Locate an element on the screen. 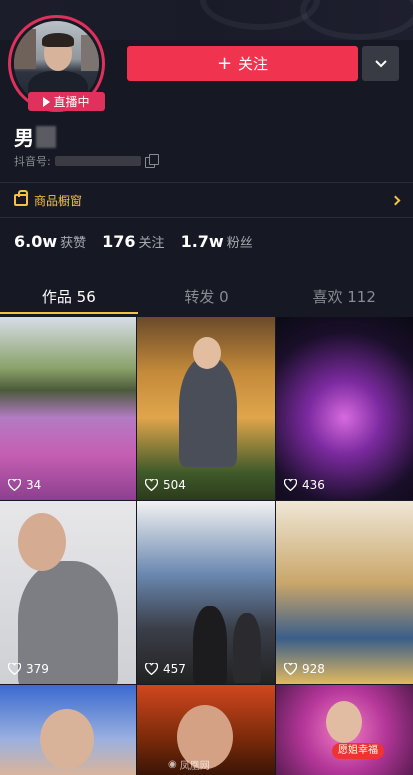  avatar-hair is located at coordinates (58, 40).